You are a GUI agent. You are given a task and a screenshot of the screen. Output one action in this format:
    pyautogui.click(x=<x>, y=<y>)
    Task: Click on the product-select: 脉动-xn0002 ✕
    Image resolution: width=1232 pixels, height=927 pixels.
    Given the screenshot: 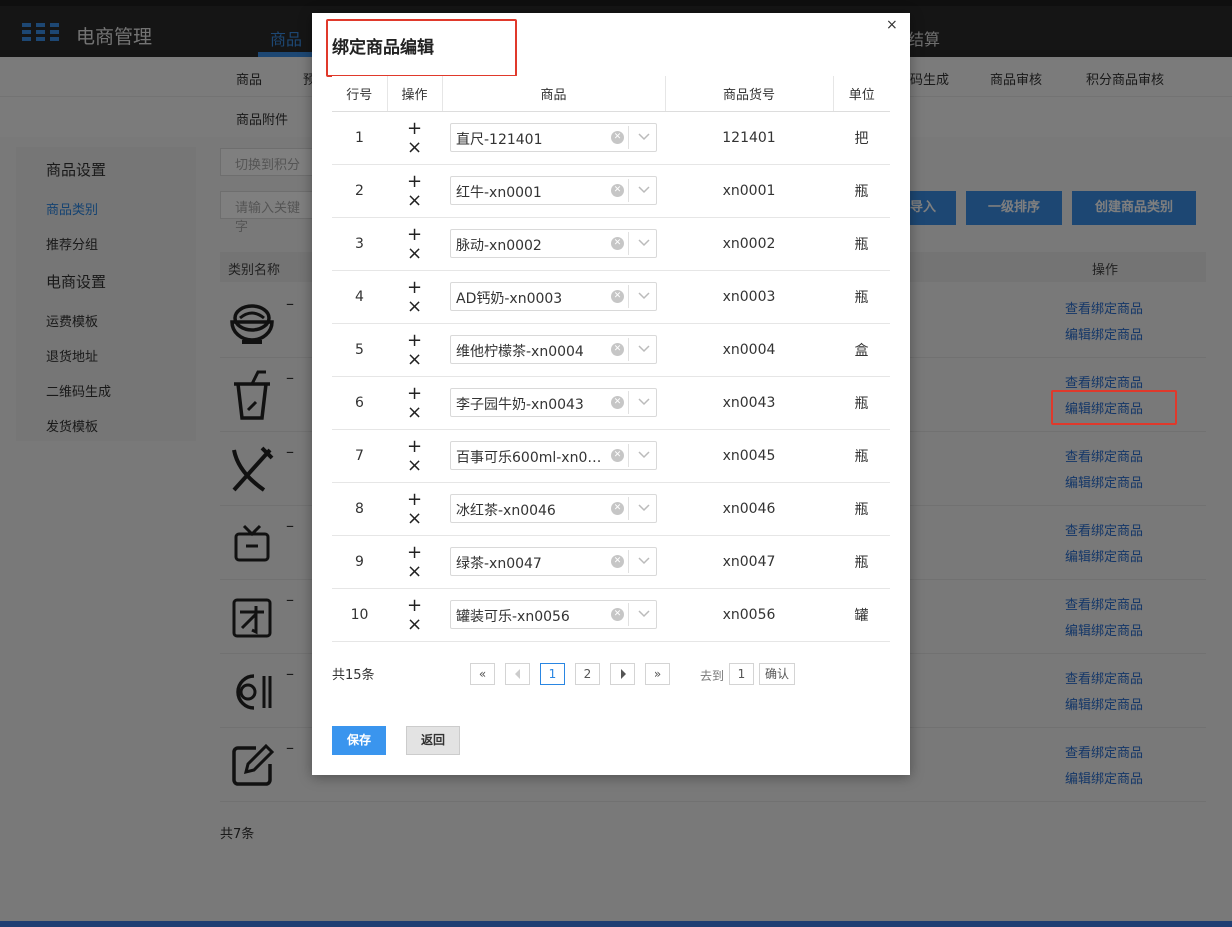 What is the action you would take?
    pyautogui.click(x=553, y=243)
    